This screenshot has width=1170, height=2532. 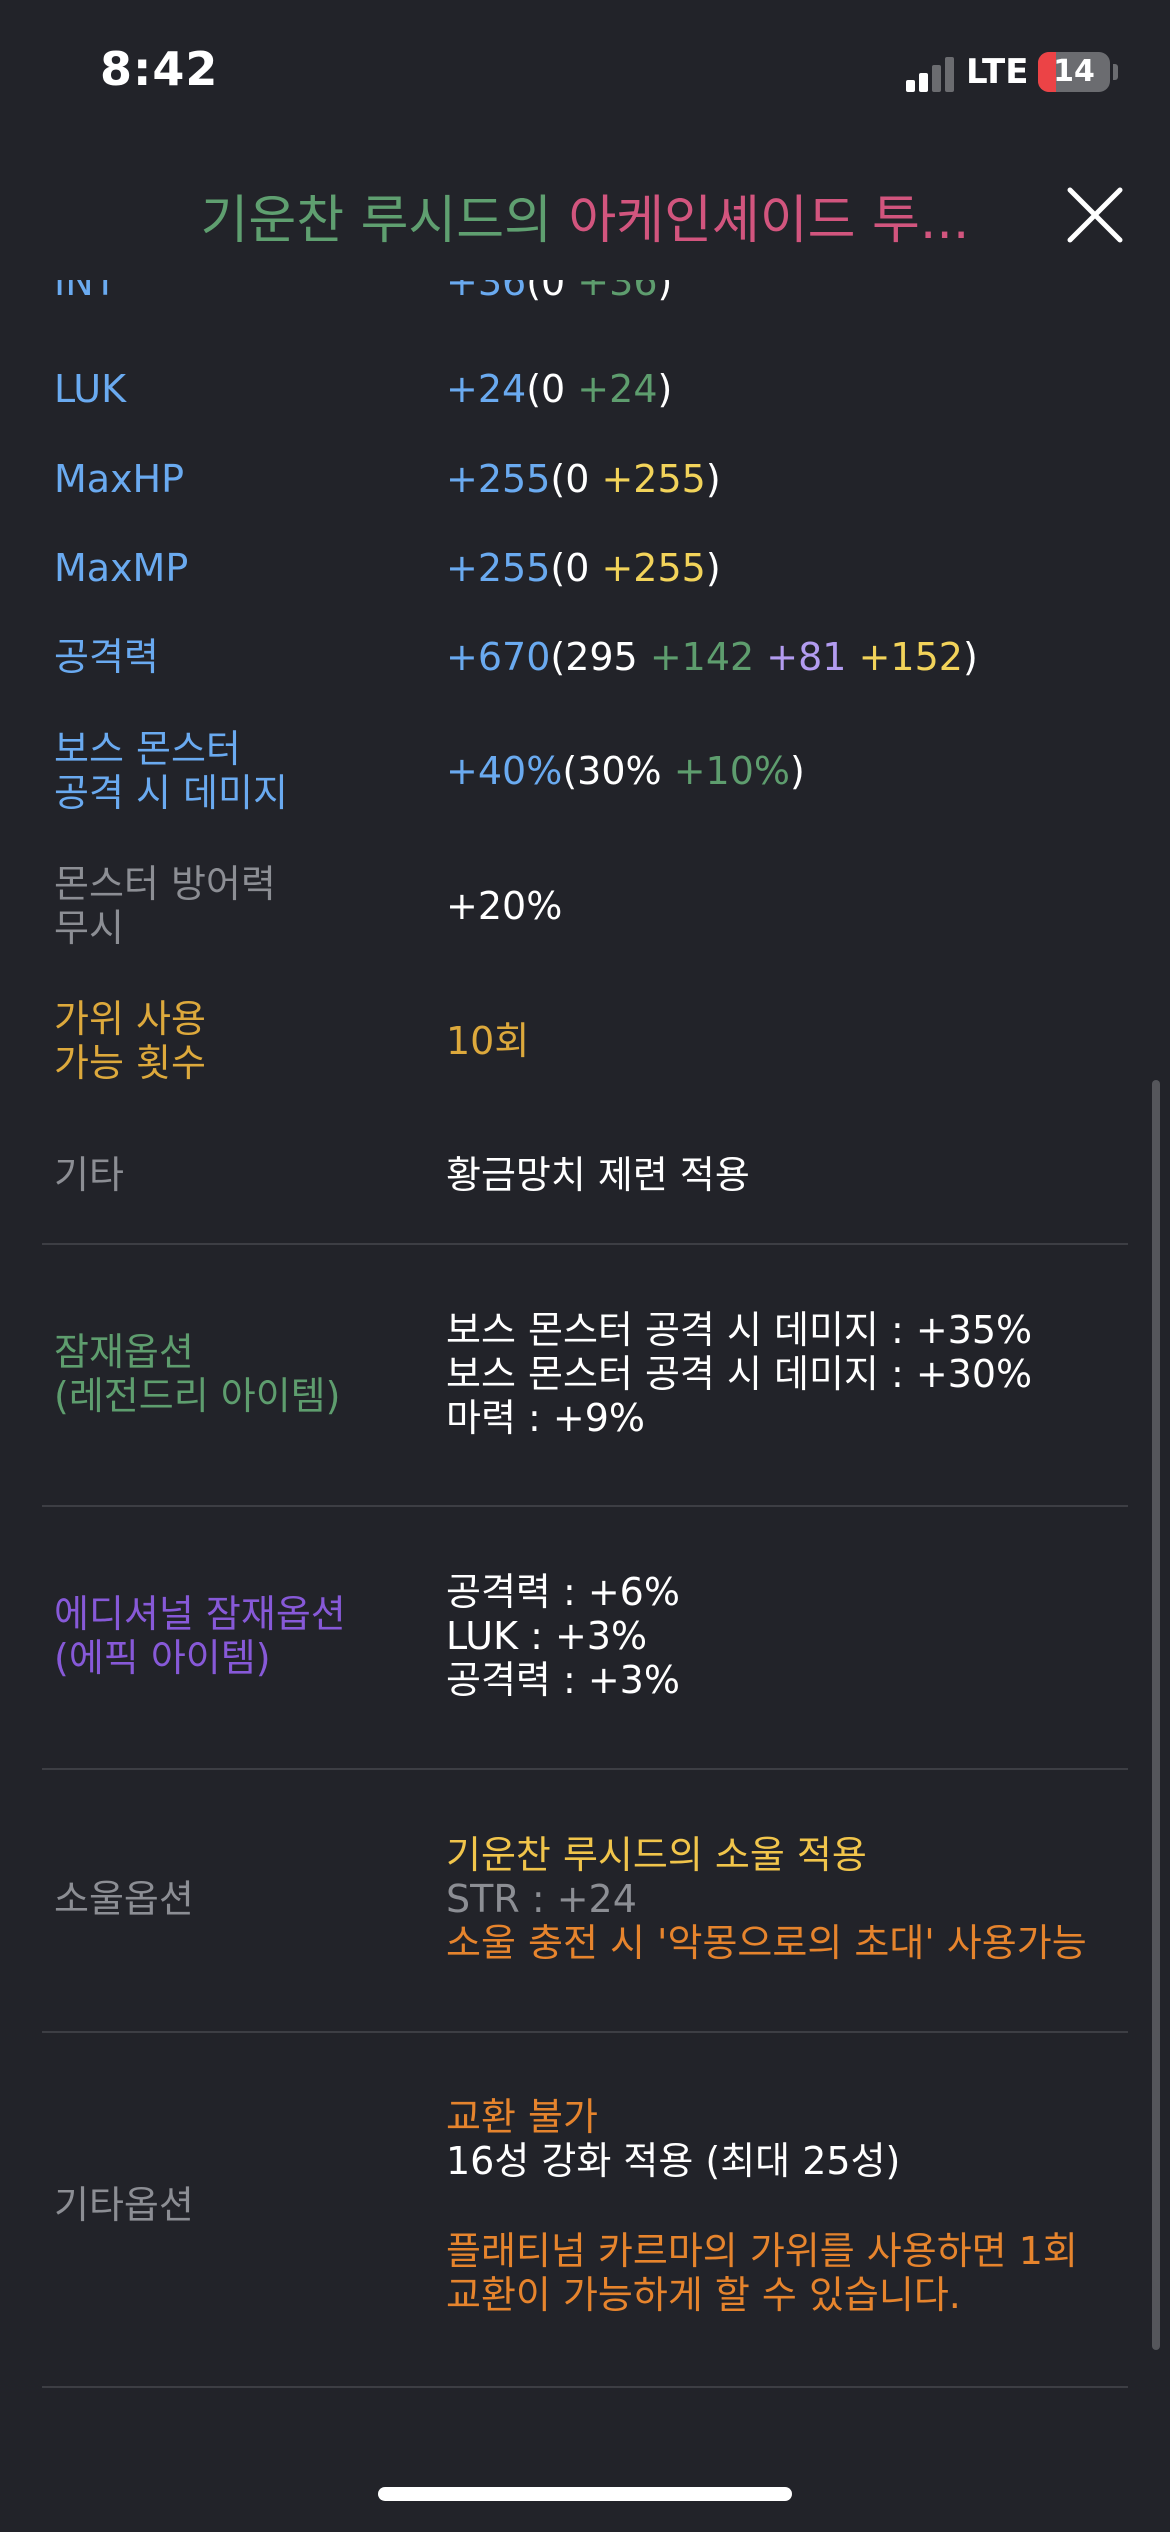 I want to click on stat-value: +670(295 +142 +81 +152), so click(x=712, y=657).